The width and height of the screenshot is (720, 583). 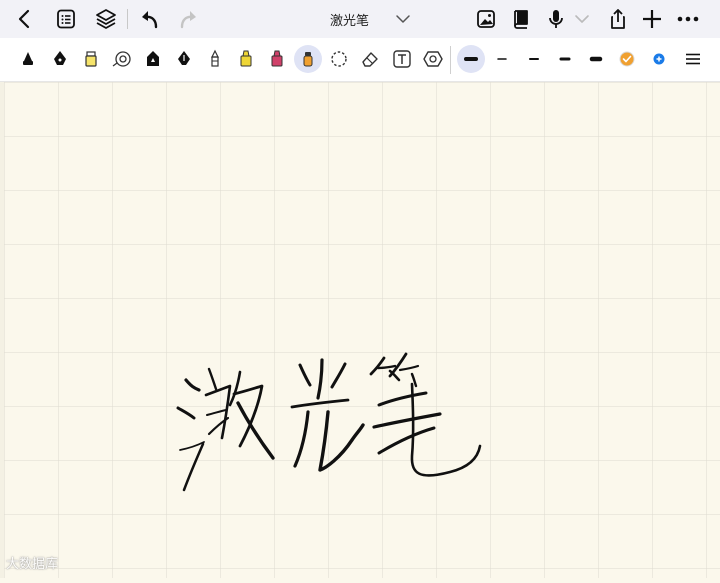 I want to click on fountain-pen-icon, so click(x=28, y=59).